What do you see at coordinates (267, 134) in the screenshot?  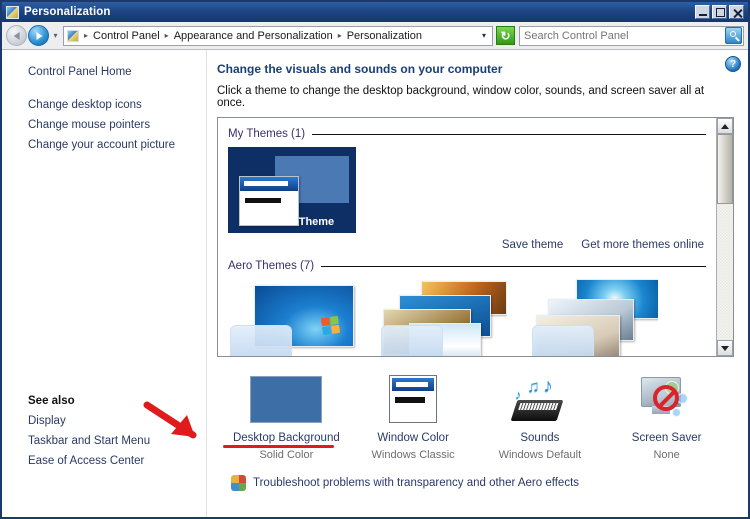 I see `group-label-my-themes: My Themes (1)` at bounding box center [267, 134].